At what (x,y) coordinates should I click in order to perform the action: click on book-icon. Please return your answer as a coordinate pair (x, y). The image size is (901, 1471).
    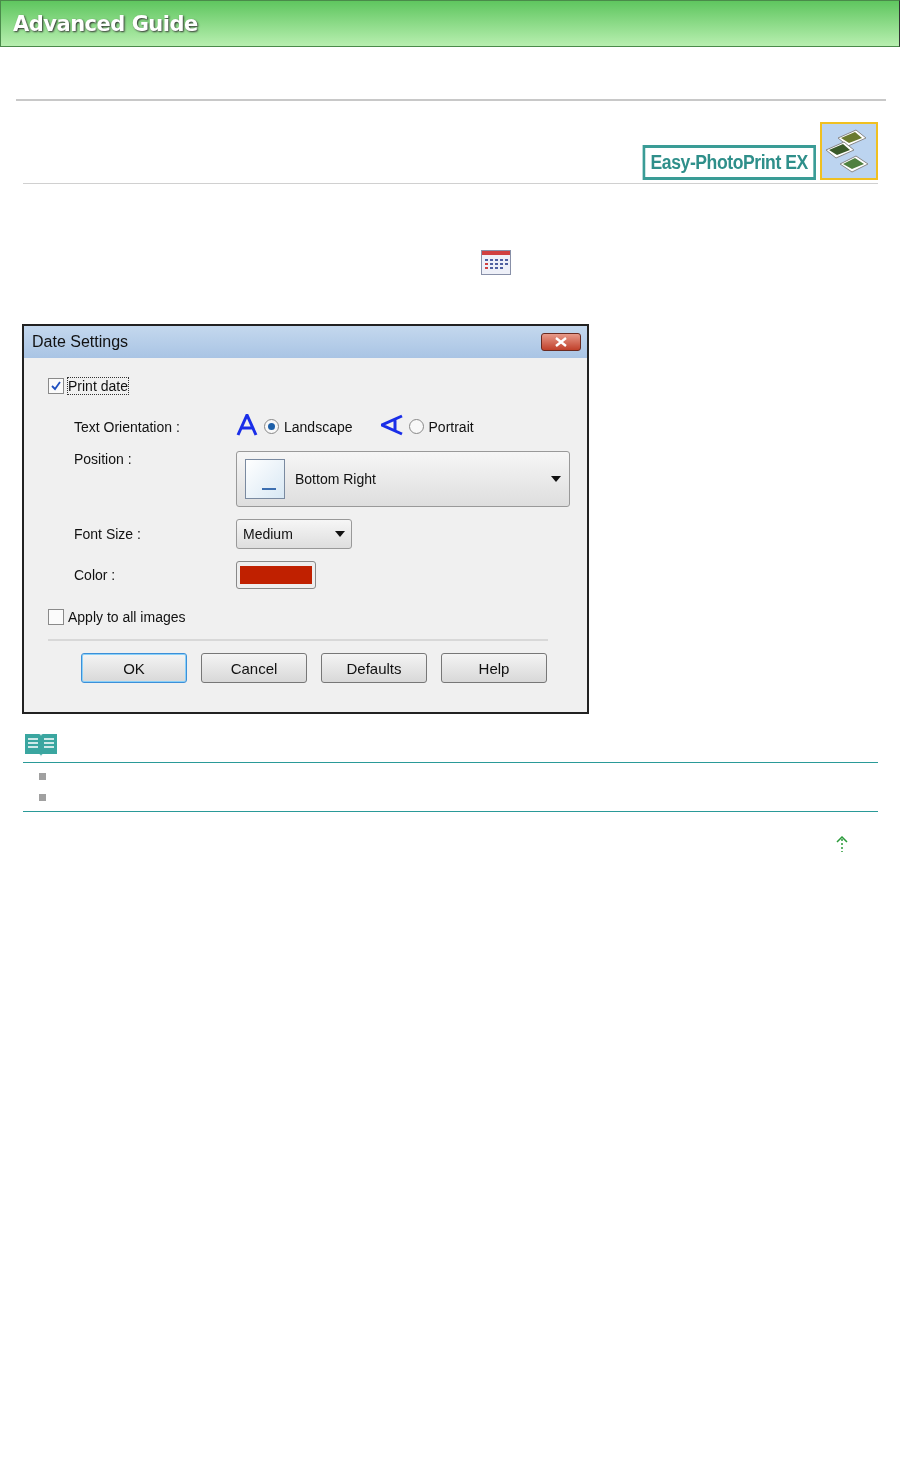
    Looking at the image, I should click on (41, 745).